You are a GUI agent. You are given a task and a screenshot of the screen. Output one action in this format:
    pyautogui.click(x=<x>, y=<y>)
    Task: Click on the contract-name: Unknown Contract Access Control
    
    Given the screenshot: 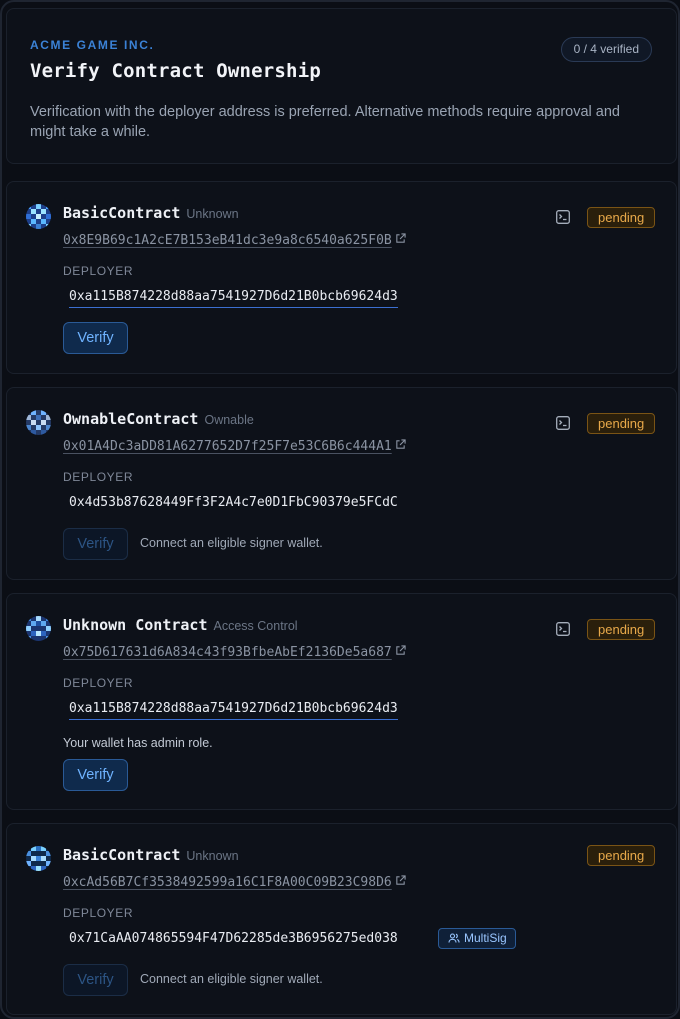 What is the action you would take?
    pyautogui.click(x=180, y=625)
    